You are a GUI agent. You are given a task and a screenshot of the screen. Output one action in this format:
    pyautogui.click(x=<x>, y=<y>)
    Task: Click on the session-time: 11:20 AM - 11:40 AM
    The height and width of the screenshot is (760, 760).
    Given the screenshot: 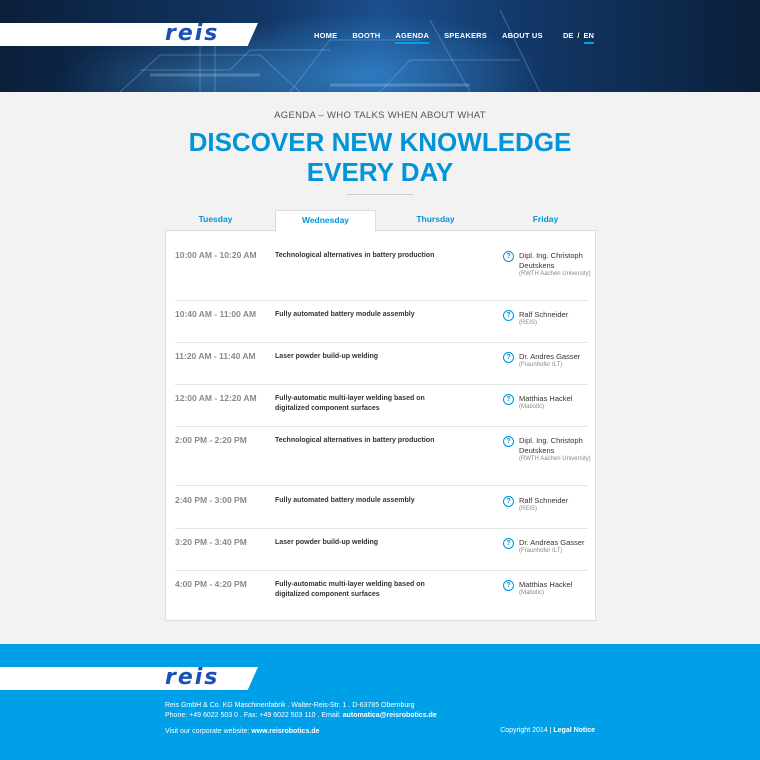 What is the action you would take?
    pyautogui.click(x=215, y=356)
    